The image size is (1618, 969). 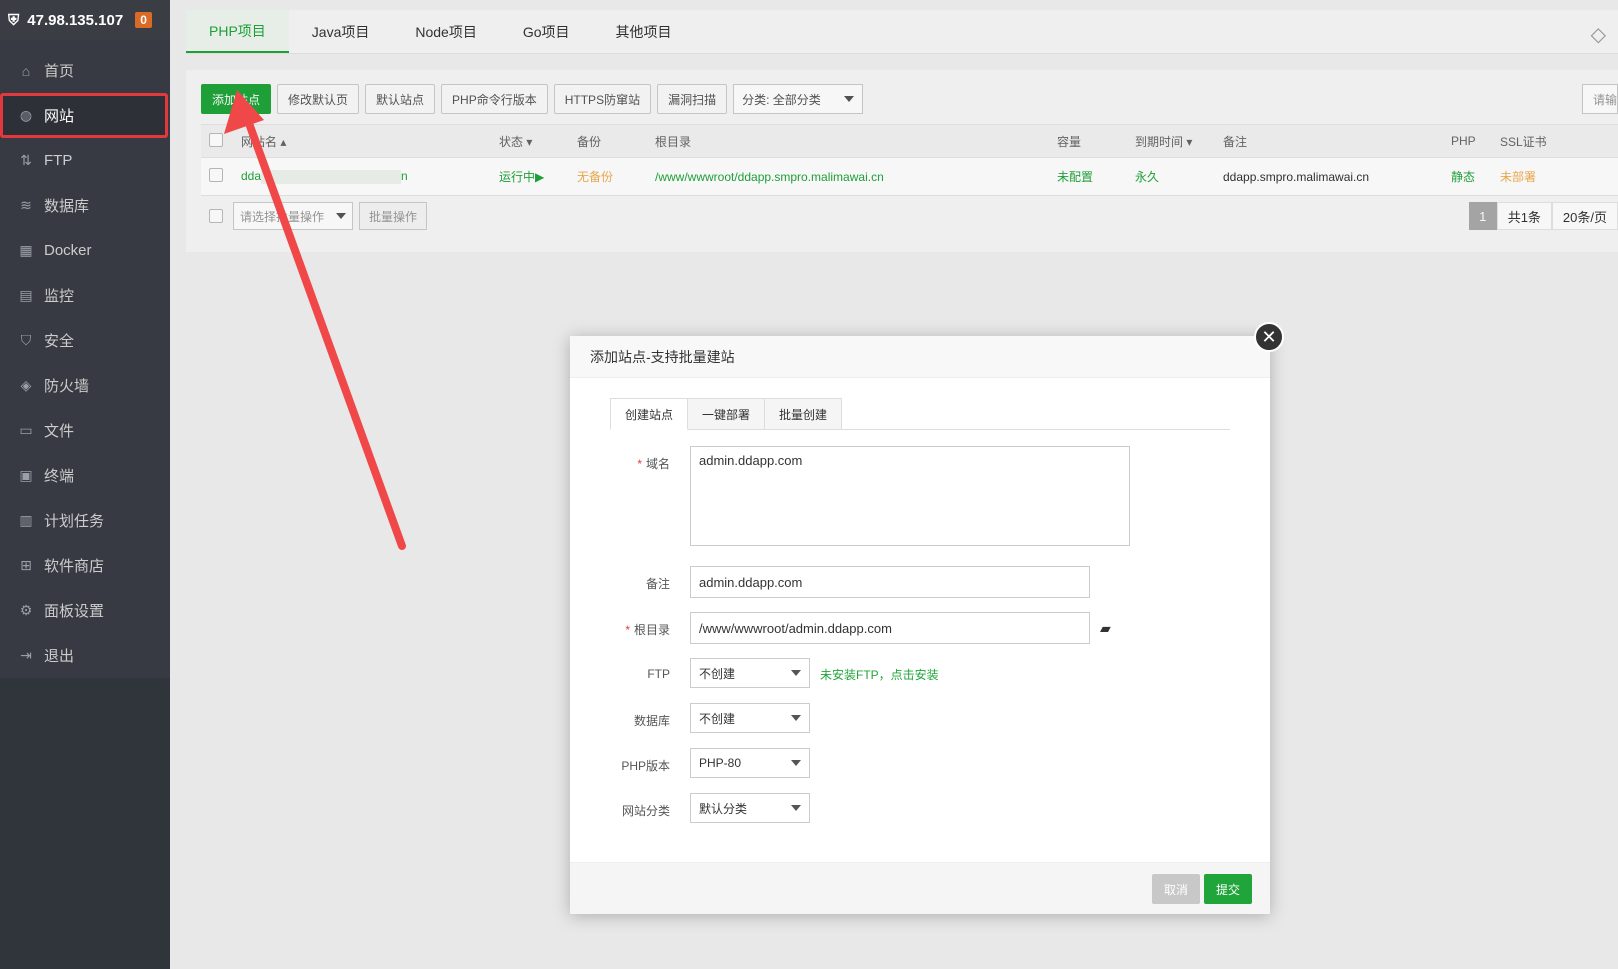 What do you see at coordinates (59, 656) in the screenshot?
I see `sidebar-item-label: 退出` at bounding box center [59, 656].